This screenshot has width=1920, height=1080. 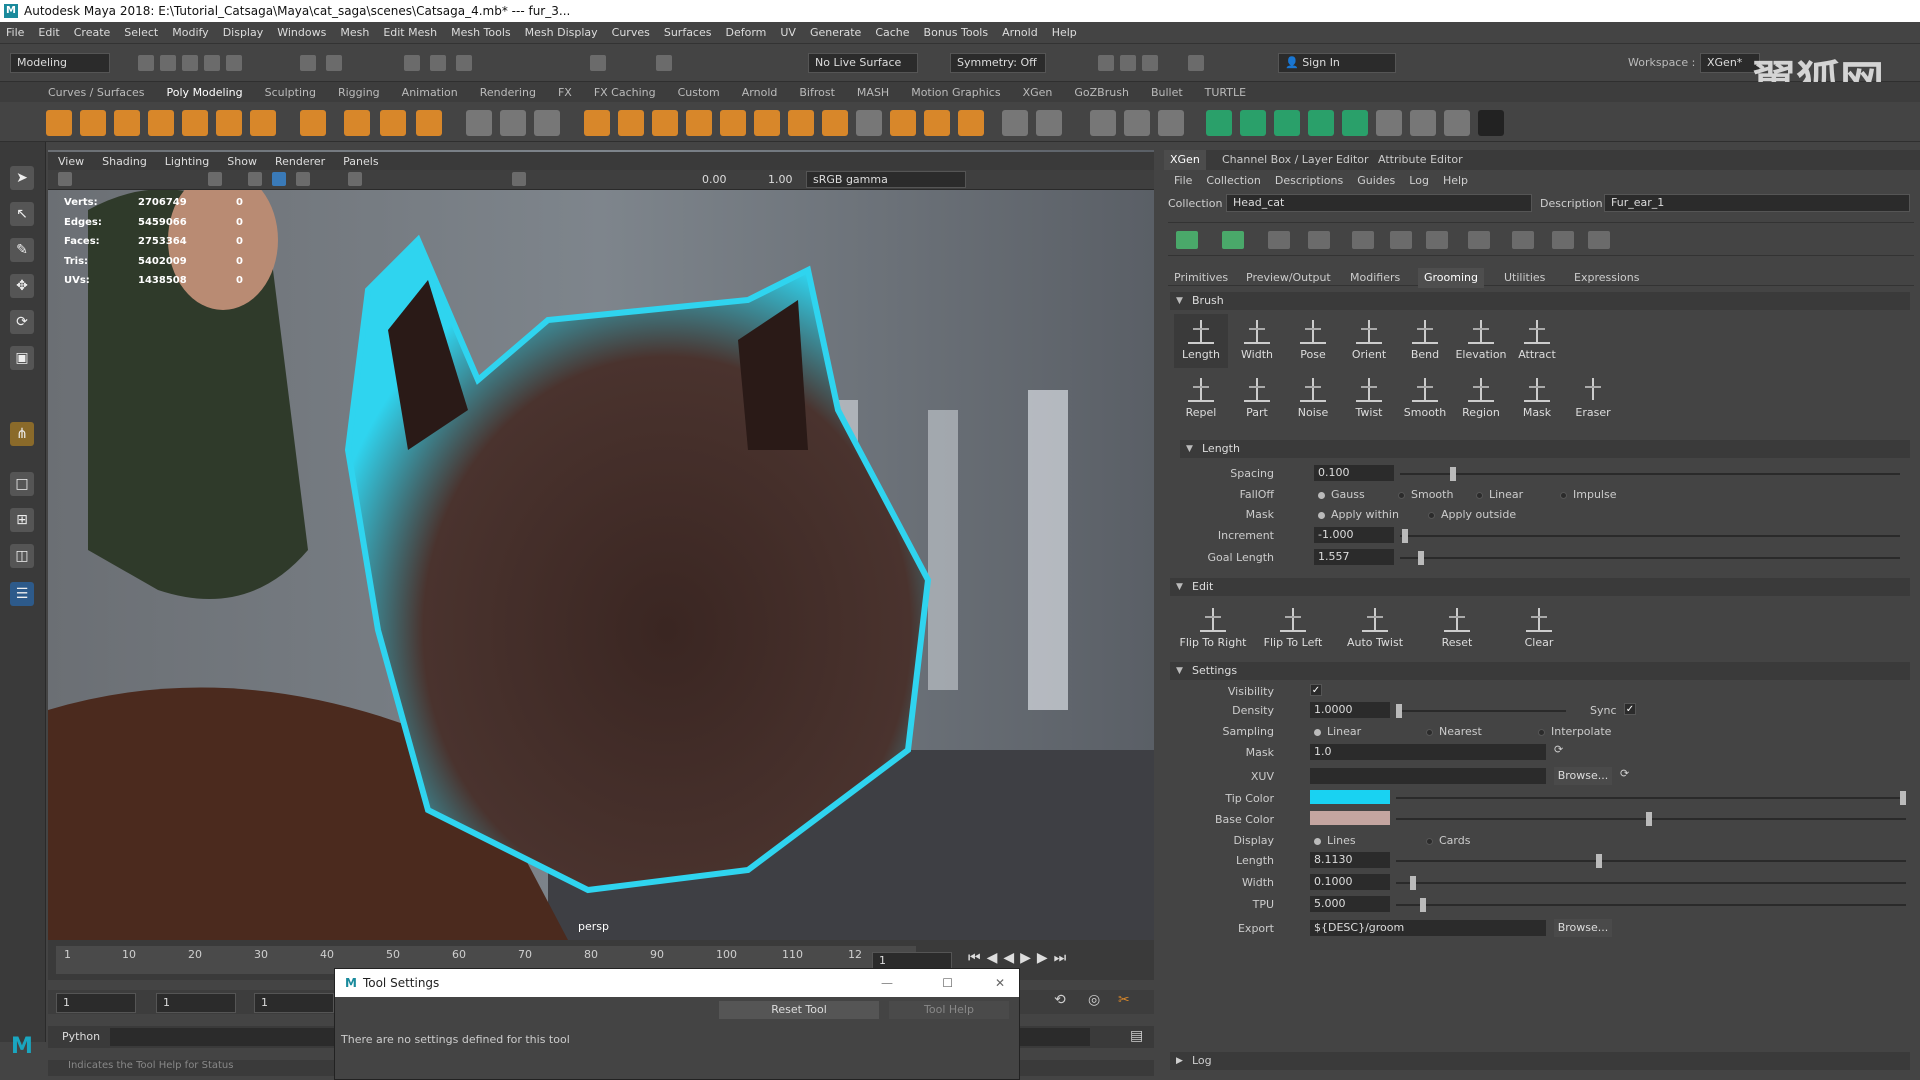 What do you see at coordinates (1545, 449) in the screenshot?
I see `length-section-header: Length` at bounding box center [1545, 449].